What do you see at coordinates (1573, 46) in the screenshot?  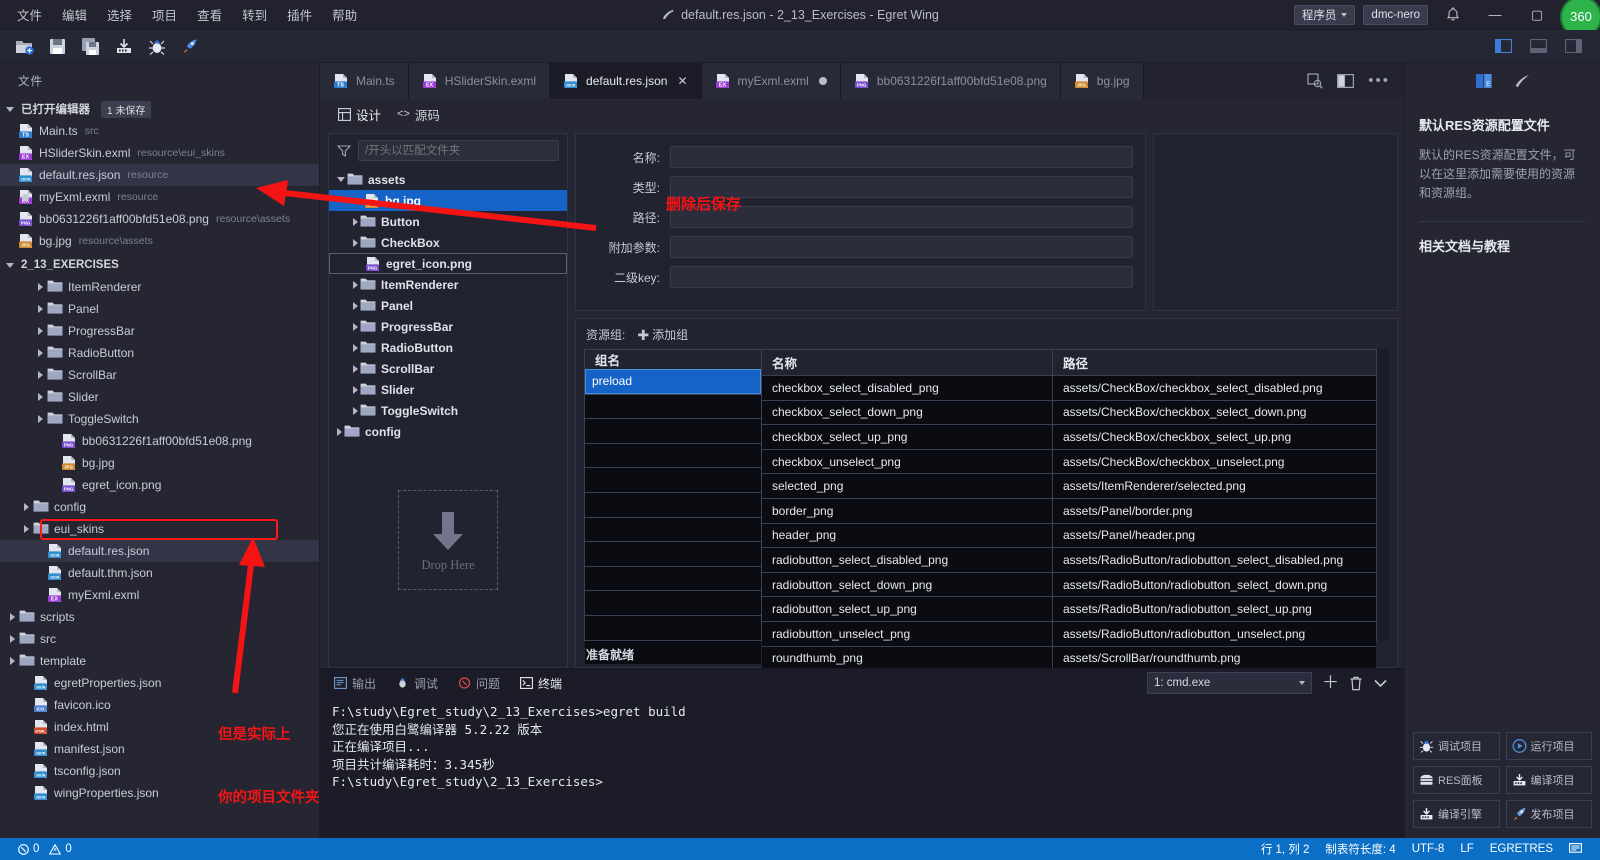 I see `panel-right-icon` at bounding box center [1573, 46].